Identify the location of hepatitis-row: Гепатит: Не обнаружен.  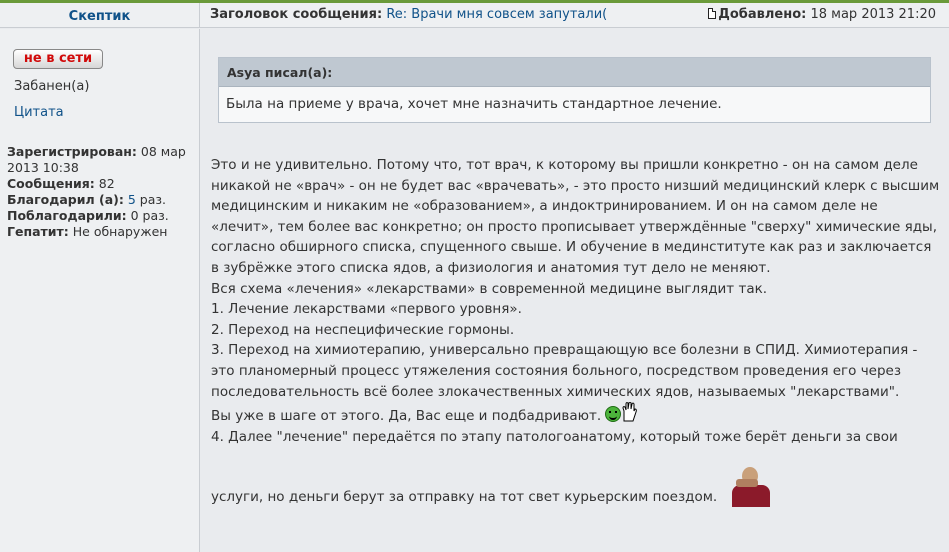
(87, 231).